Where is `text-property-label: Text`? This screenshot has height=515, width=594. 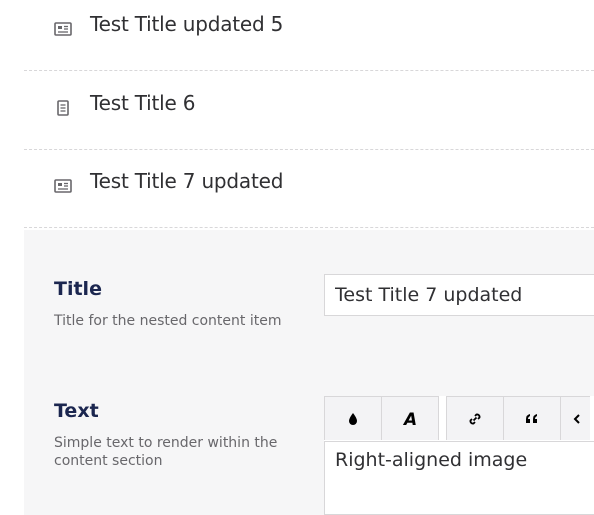 text-property-label: Text is located at coordinates (76, 411).